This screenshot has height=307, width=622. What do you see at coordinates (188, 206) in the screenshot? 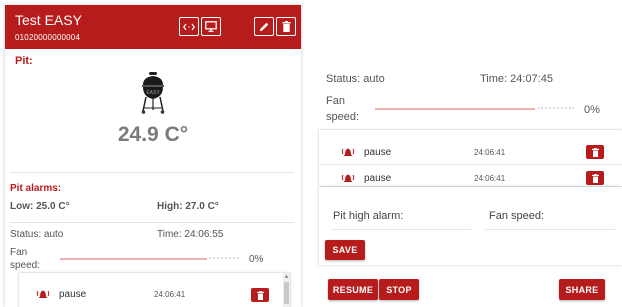
I see `high-alarm-value: High: 27.0 C°` at bounding box center [188, 206].